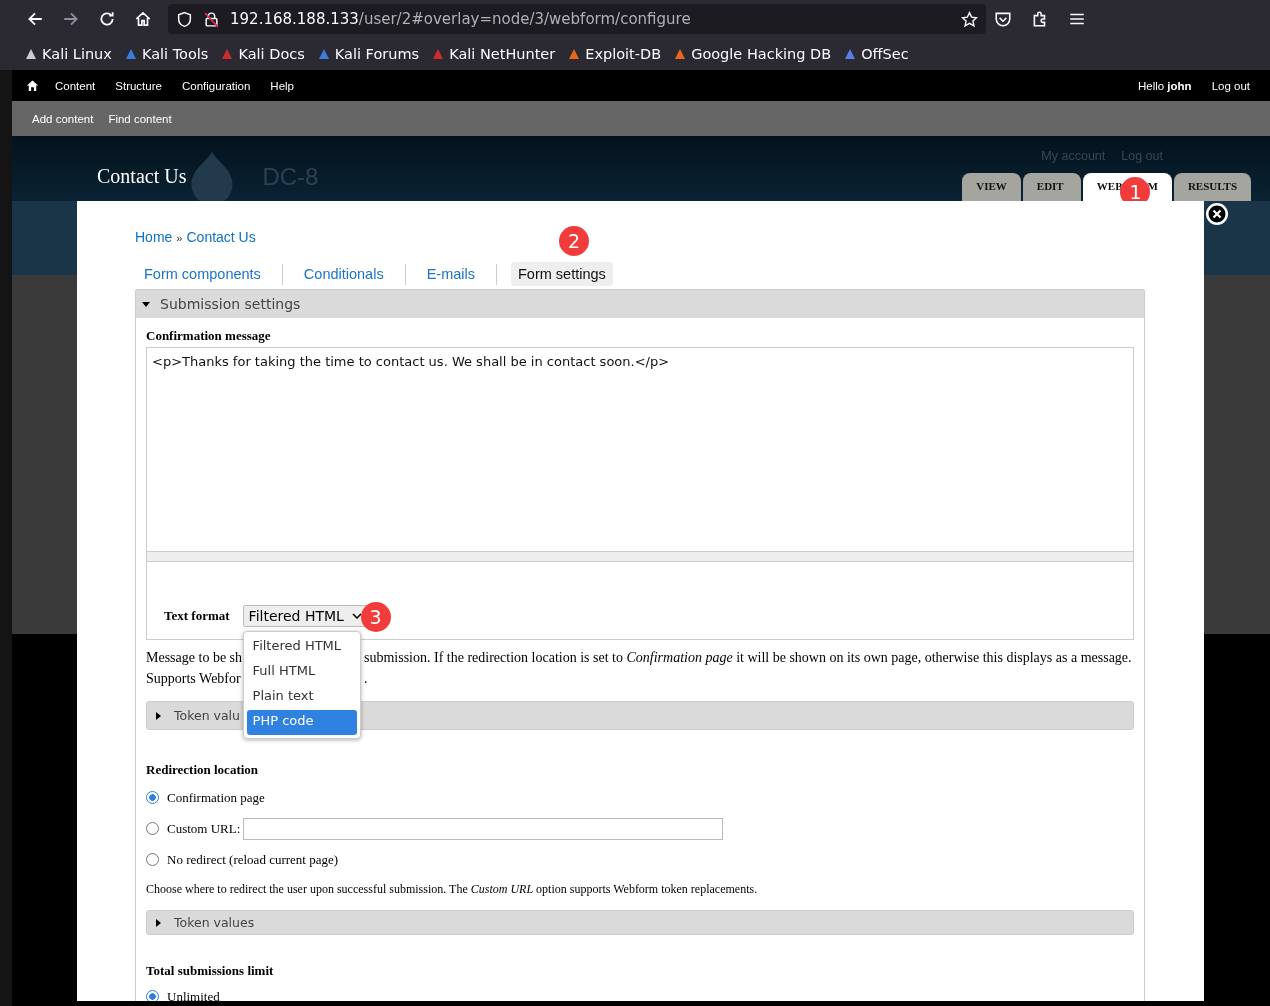 This screenshot has height=1006, width=1270. Describe the element at coordinates (202, 274) in the screenshot. I see `sub-tab: Form components` at that location.